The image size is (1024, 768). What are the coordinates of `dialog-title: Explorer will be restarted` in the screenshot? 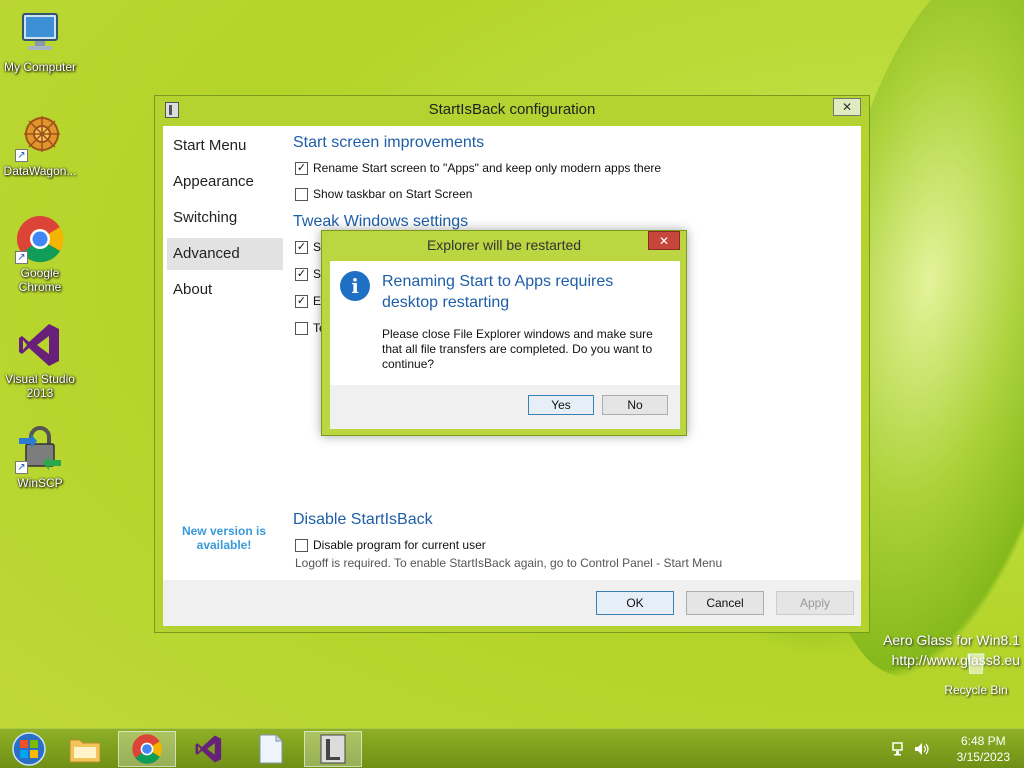 It's located at (504, 245).